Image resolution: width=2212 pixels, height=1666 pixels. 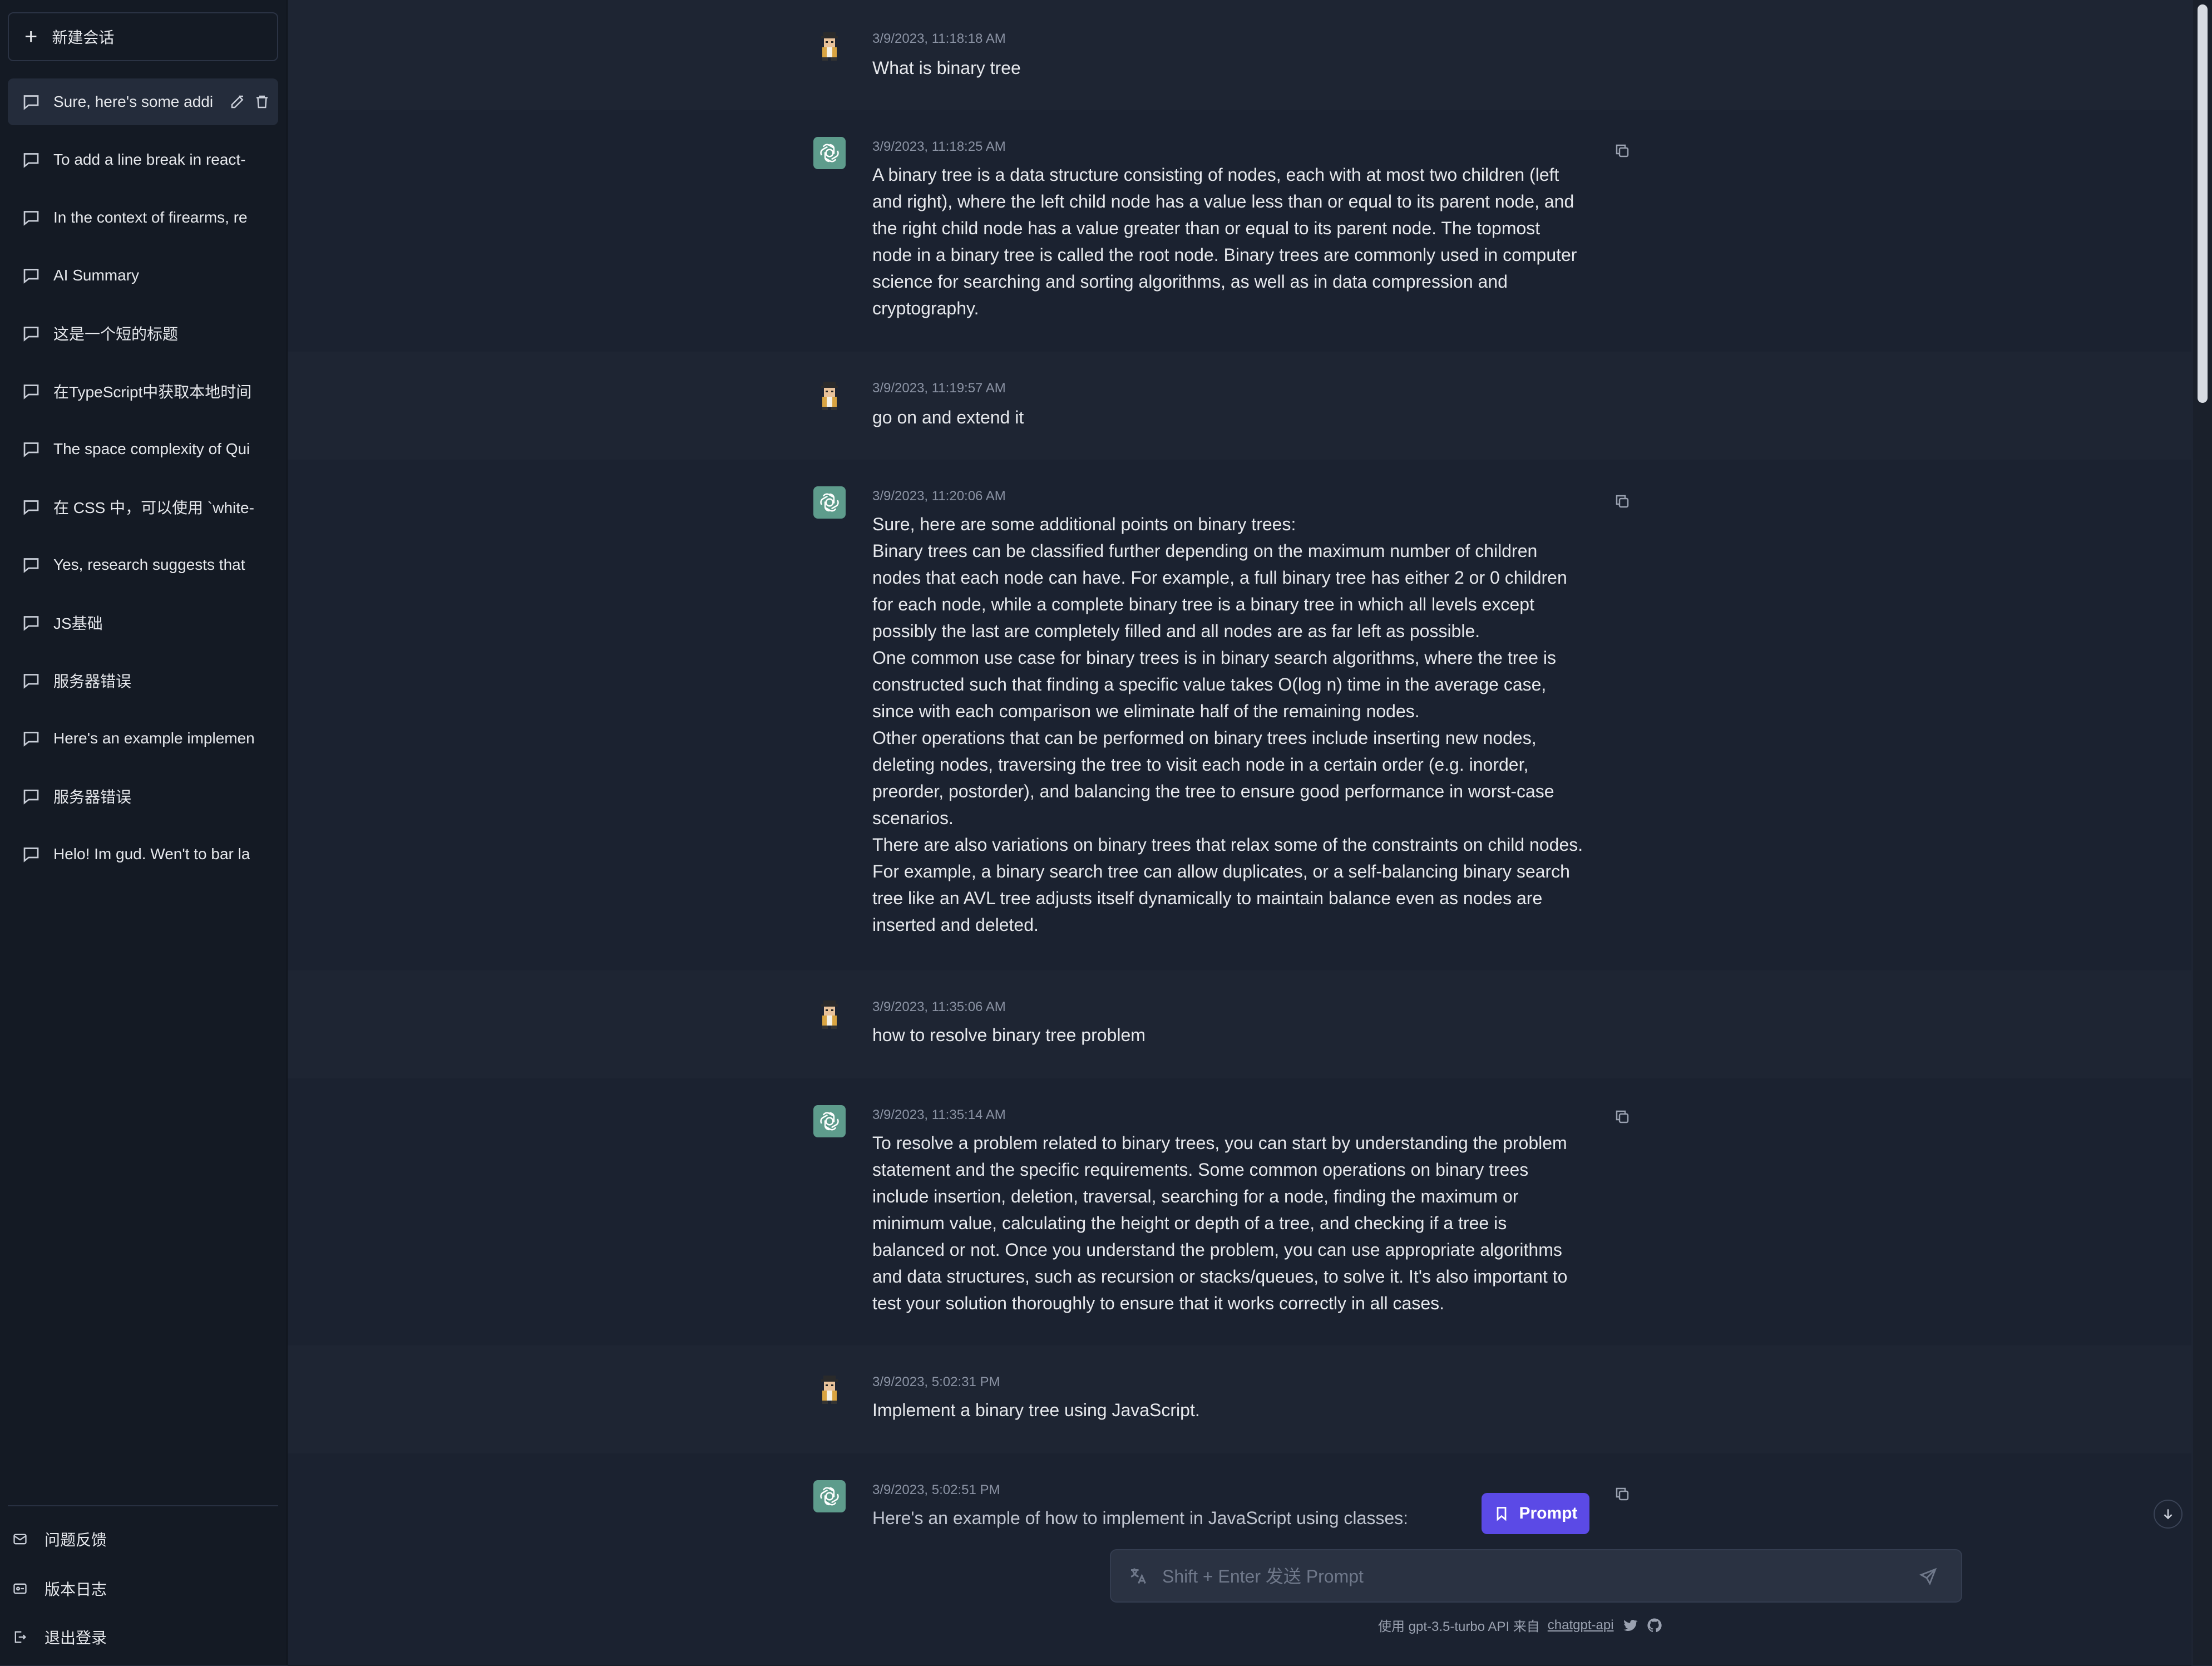 I want to click on message-text: go on and extend it, so click(x=948, y=417).